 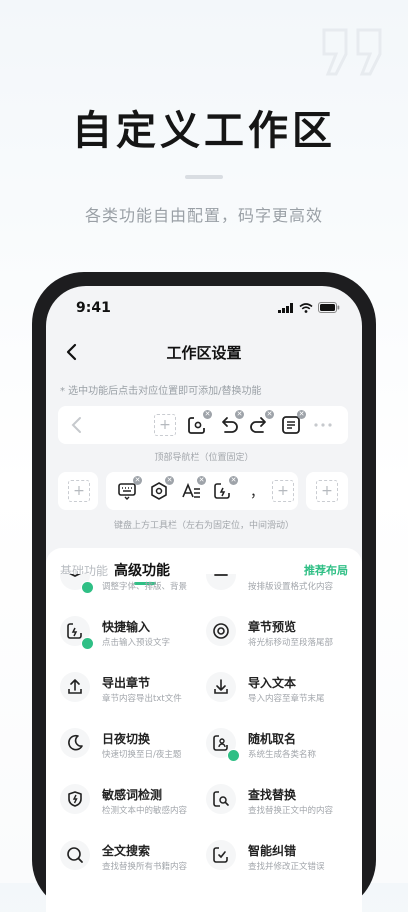 What do you see at coordinates (204, 308) in the screenshot?
I see `status-bar: 9:41` at bounding box center [204, 308].